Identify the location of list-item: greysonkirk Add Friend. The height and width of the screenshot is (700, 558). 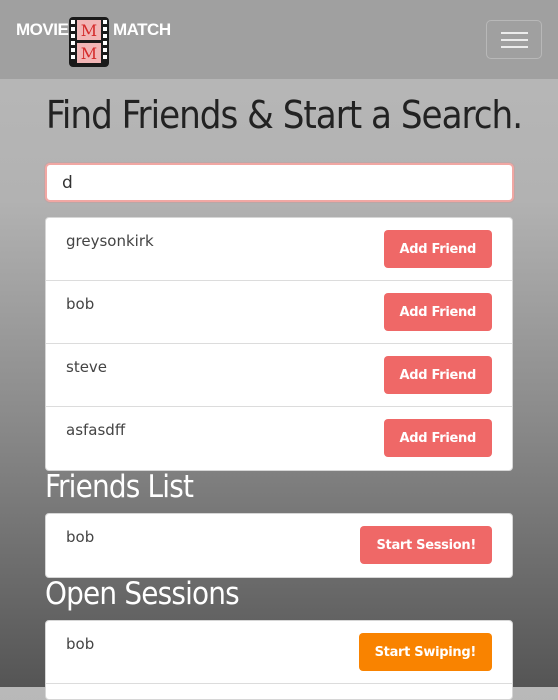
(279, 249).